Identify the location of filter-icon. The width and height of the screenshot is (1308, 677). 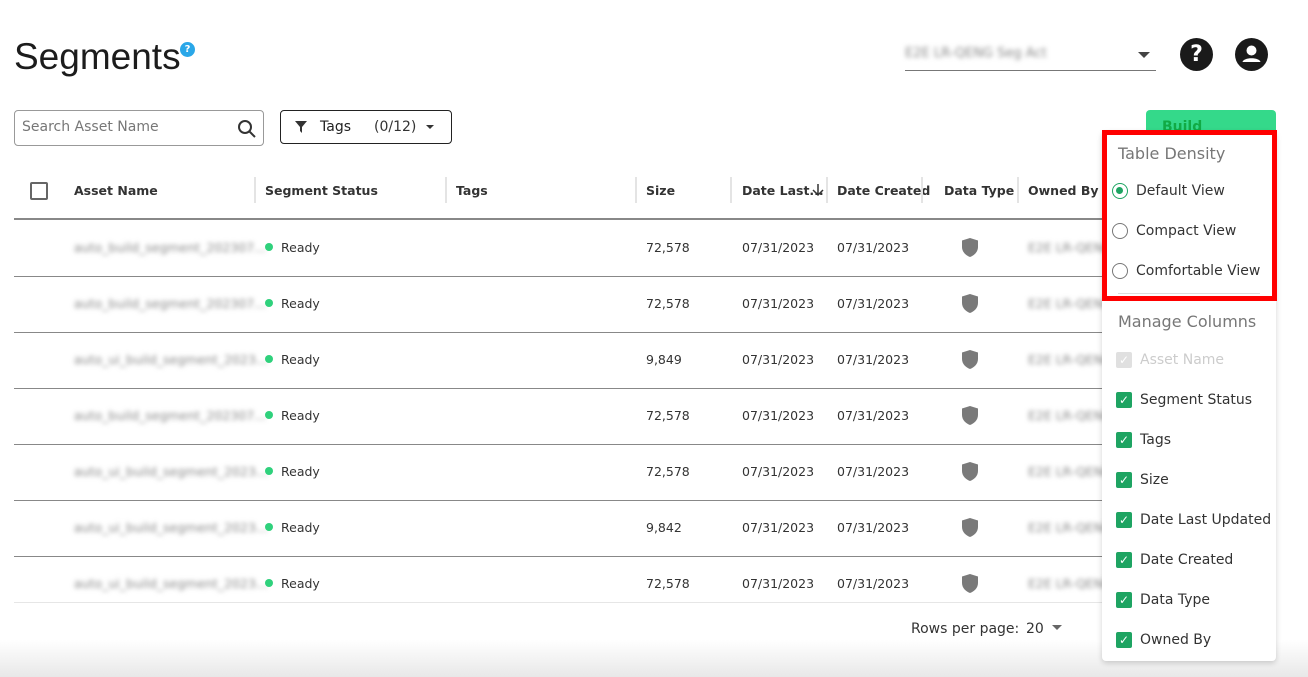
(301, 127).